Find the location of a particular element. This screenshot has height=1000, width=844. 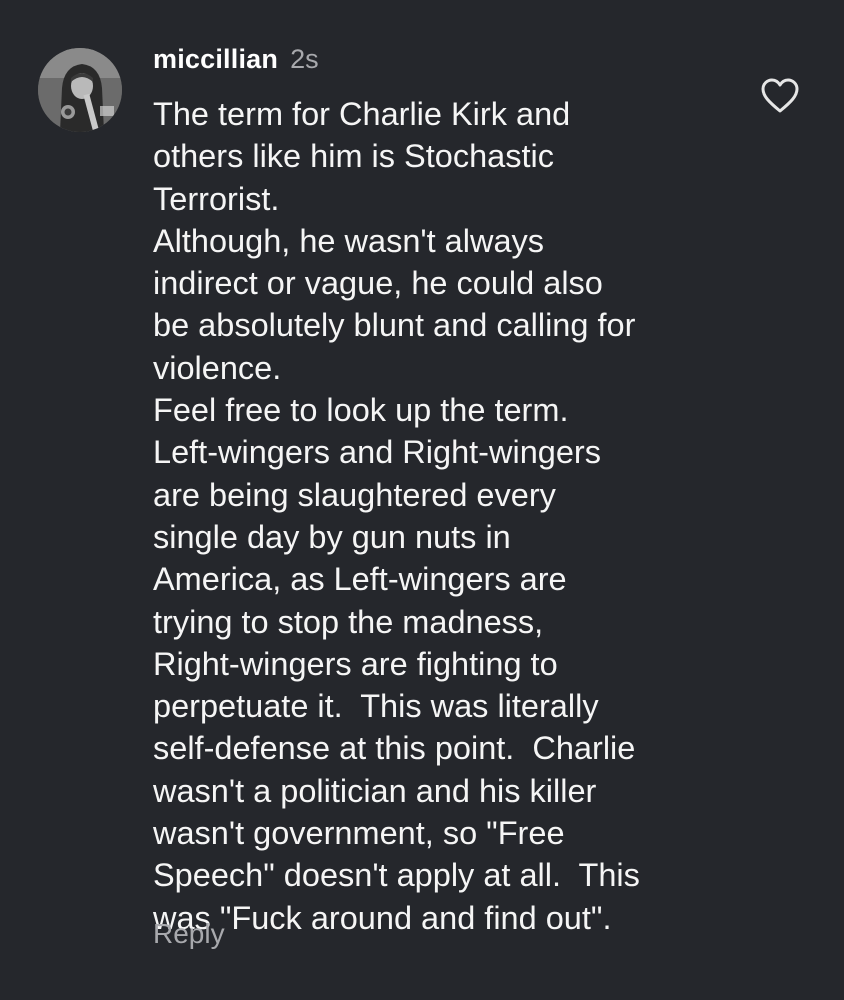

comment-line: self-defense at this point. Charlie is located at coordinates (394, 748).